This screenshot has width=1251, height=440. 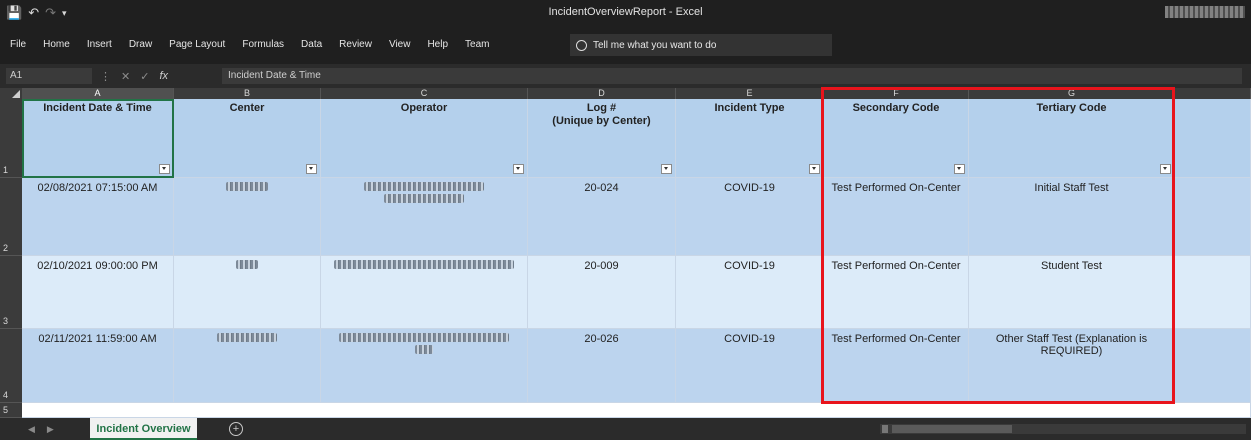 I want to click on name-box: A1, so click(x=49, y=76).